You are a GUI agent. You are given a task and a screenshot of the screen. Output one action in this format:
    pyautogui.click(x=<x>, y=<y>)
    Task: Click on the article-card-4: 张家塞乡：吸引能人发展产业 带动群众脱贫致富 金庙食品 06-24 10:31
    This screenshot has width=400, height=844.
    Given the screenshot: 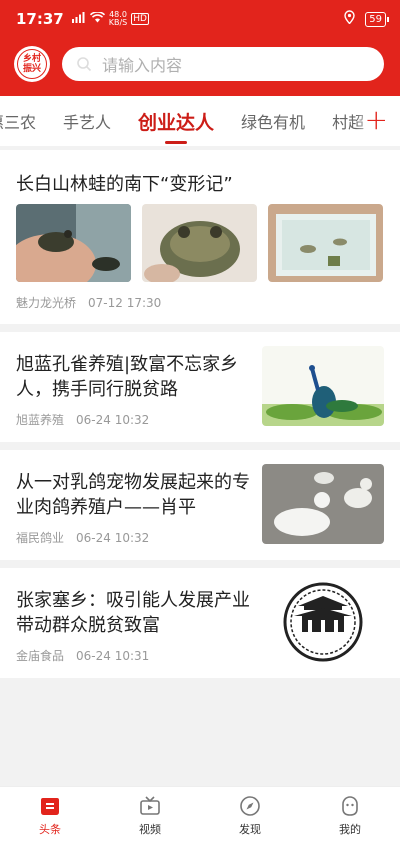 What is the action you would take?
    pyautogui.click(x=200, y=623)
    